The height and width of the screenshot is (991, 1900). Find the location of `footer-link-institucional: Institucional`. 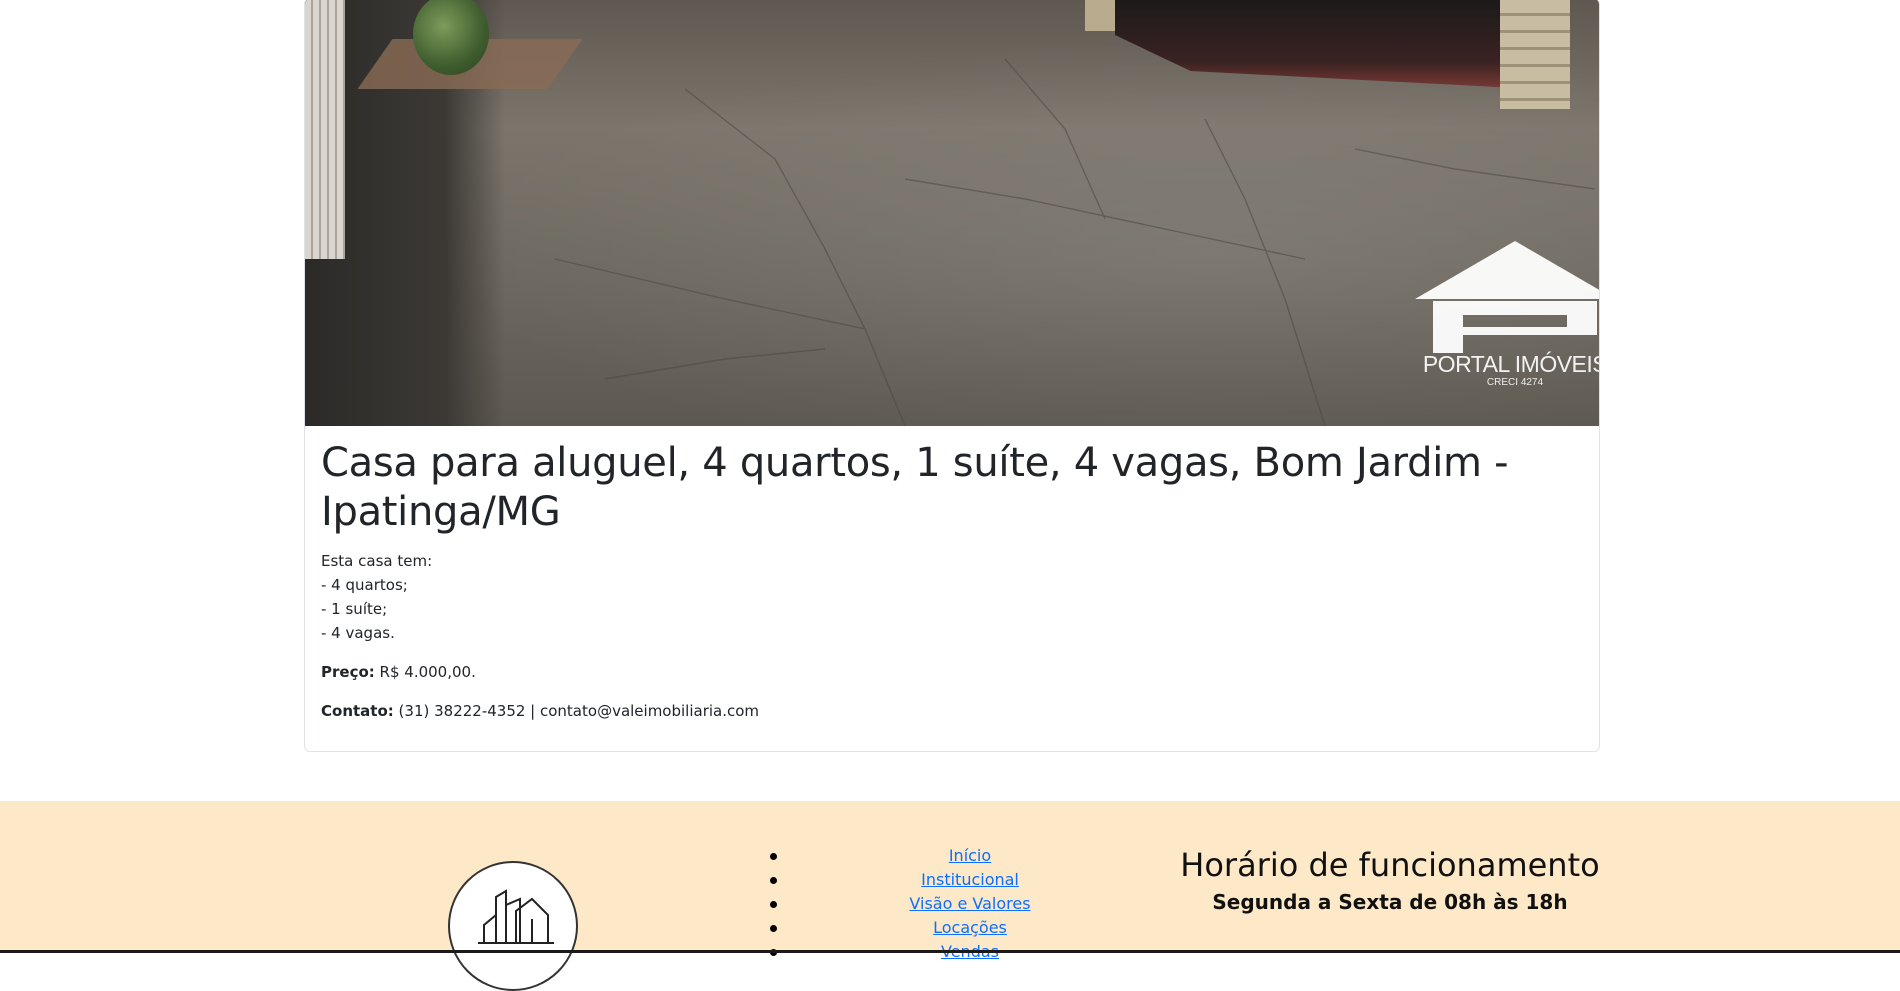

footer-link-institucional: Institucional is located at coordinates (970, 879).